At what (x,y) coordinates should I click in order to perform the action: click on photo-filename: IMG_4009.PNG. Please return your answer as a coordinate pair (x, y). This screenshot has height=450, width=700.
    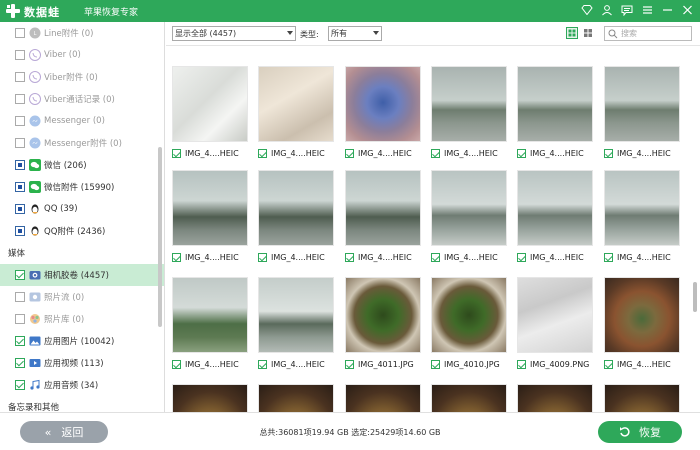
    Looking at the image, I should click on (560, 364).